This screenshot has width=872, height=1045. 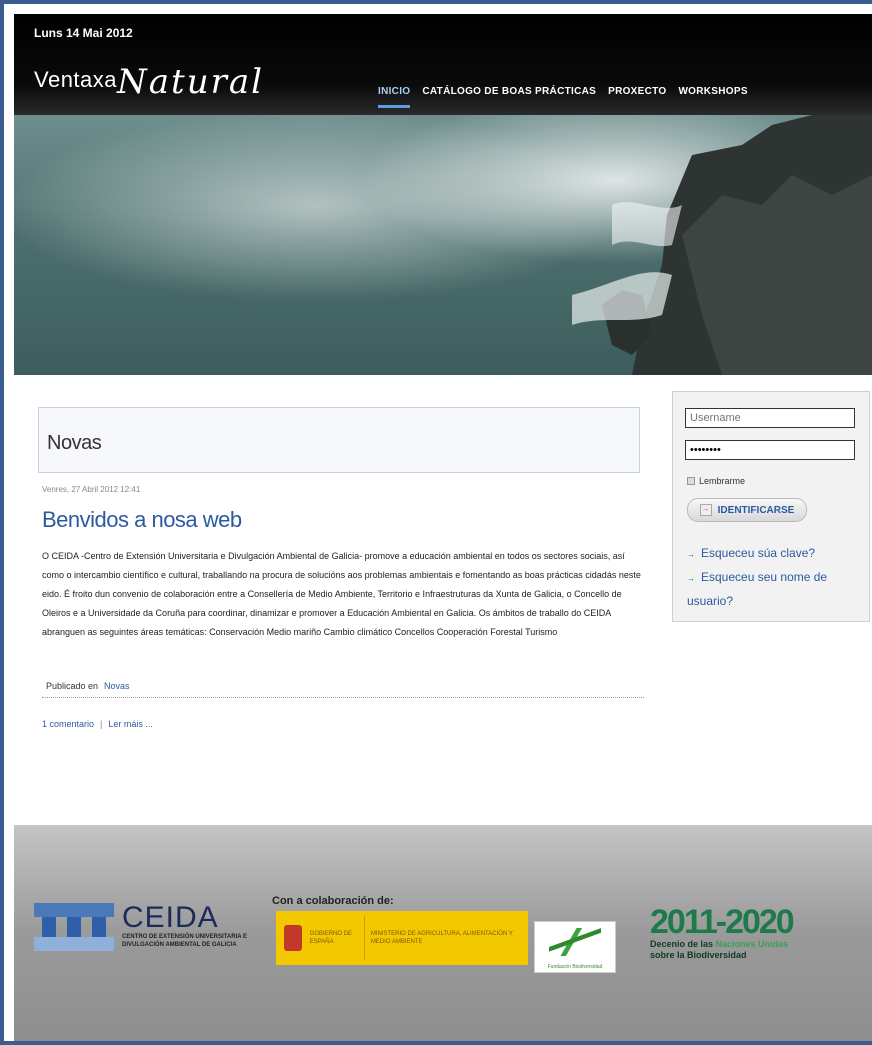 I want to click on post-date: Venres, 27 Abril 2012 12:41, so click(x=91, y=489).